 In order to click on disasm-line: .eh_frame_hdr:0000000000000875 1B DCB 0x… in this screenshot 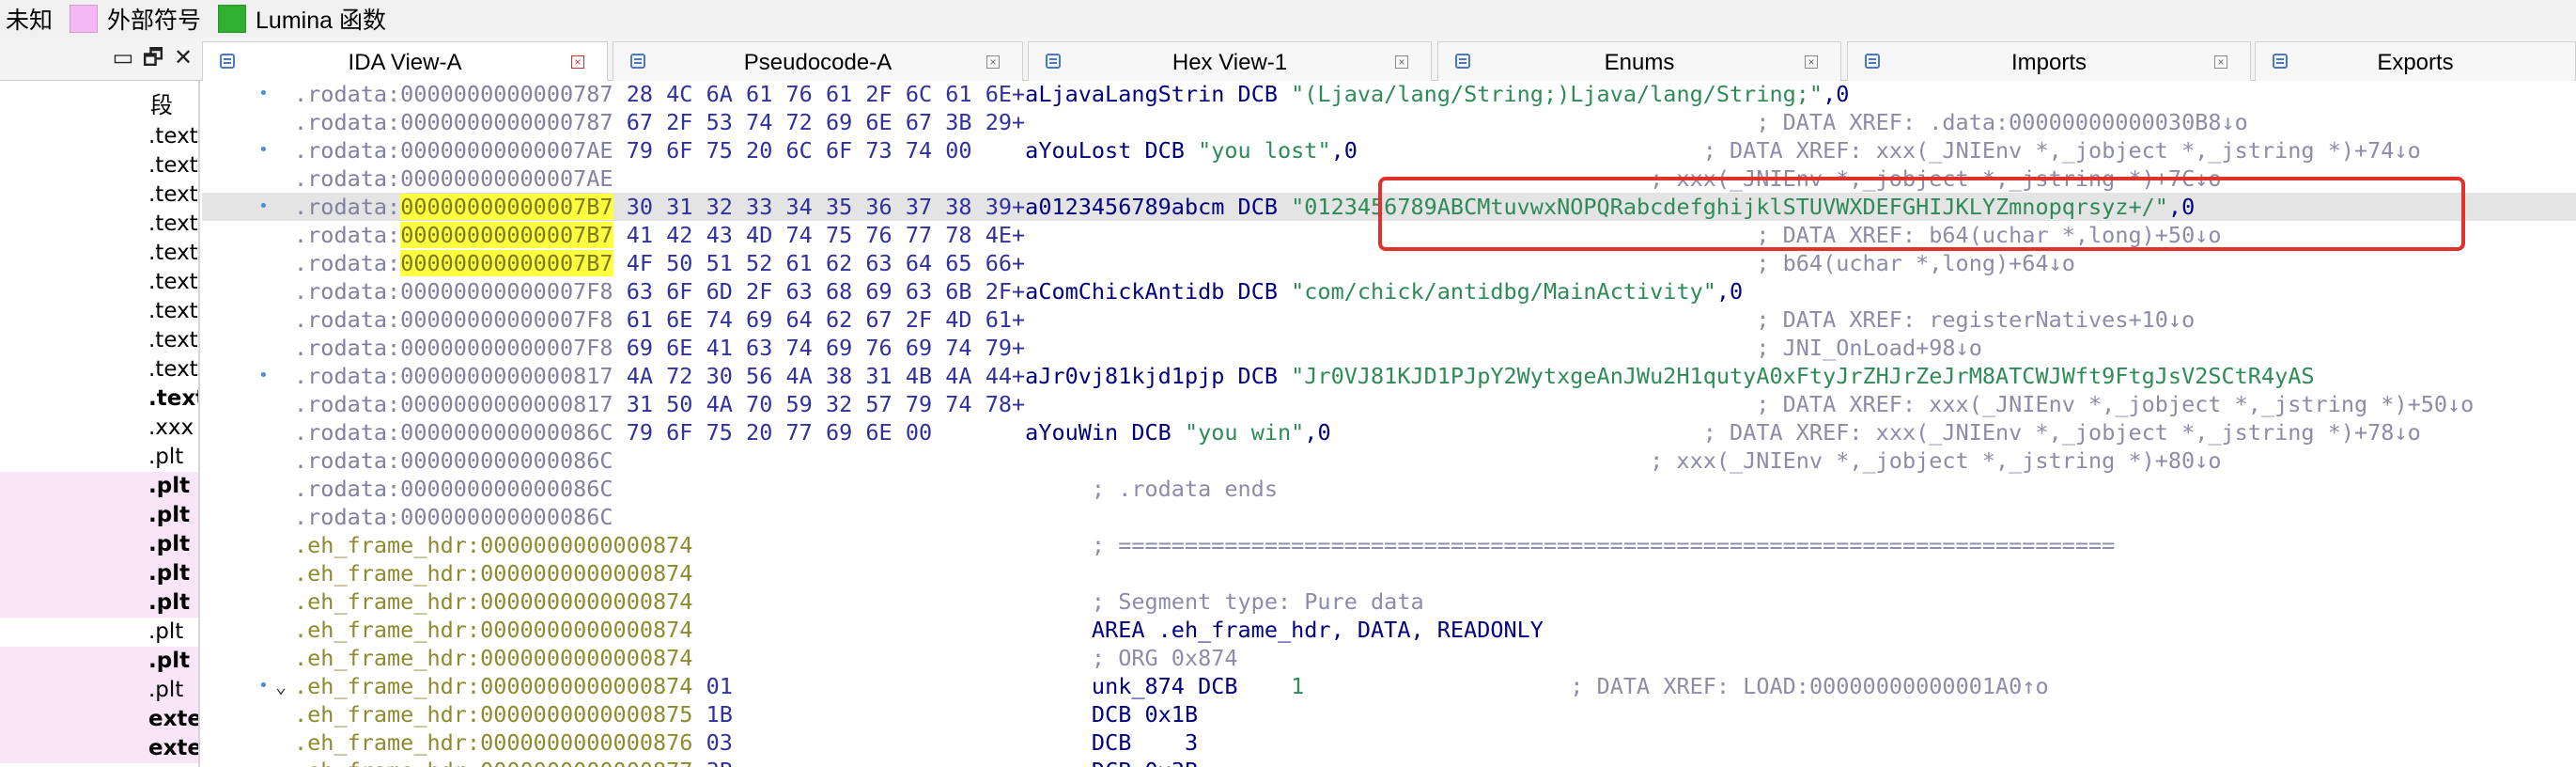, I will do `click(1389, 714)`.